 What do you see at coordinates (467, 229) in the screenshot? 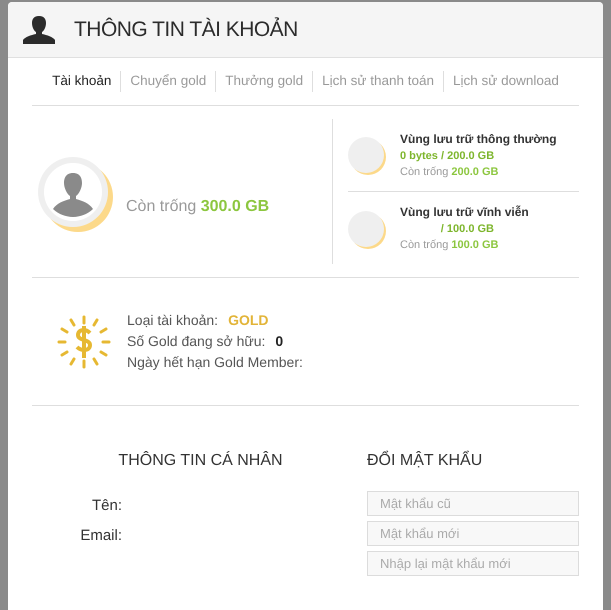
I see `storage-usage: / 100.0 GB` at bounding box center [467, 229].